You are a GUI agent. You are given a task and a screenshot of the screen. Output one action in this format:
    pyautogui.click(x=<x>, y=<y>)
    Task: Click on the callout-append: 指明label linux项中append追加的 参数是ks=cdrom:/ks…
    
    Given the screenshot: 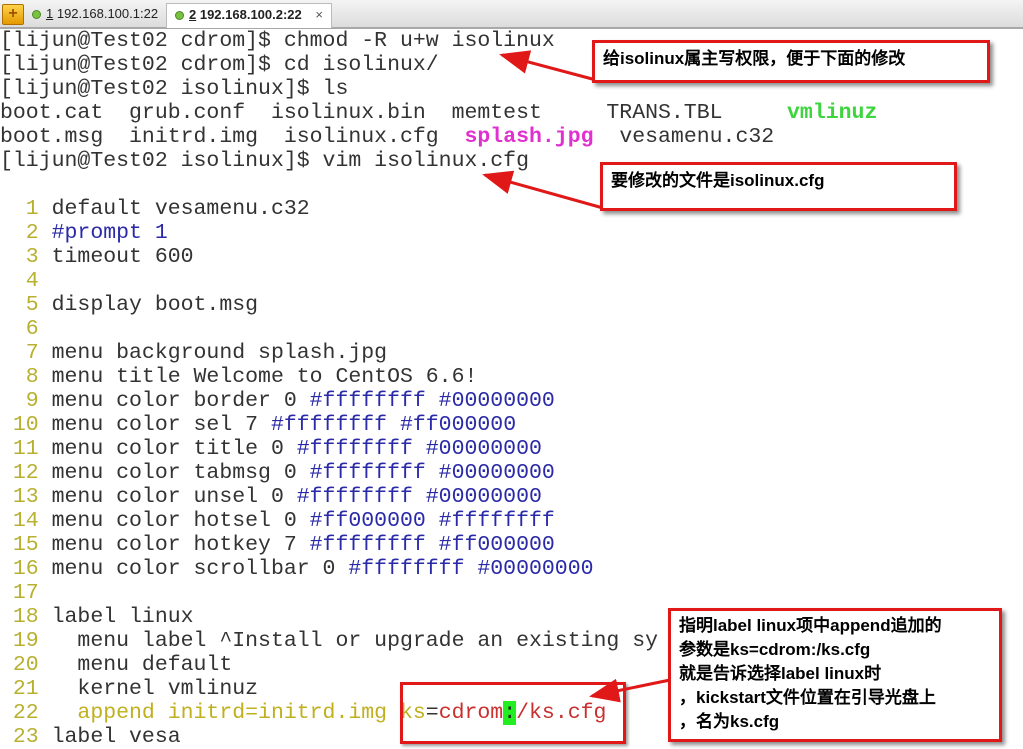 What is the action you would take?
    pyautogui.click(x=835, y=675)
    